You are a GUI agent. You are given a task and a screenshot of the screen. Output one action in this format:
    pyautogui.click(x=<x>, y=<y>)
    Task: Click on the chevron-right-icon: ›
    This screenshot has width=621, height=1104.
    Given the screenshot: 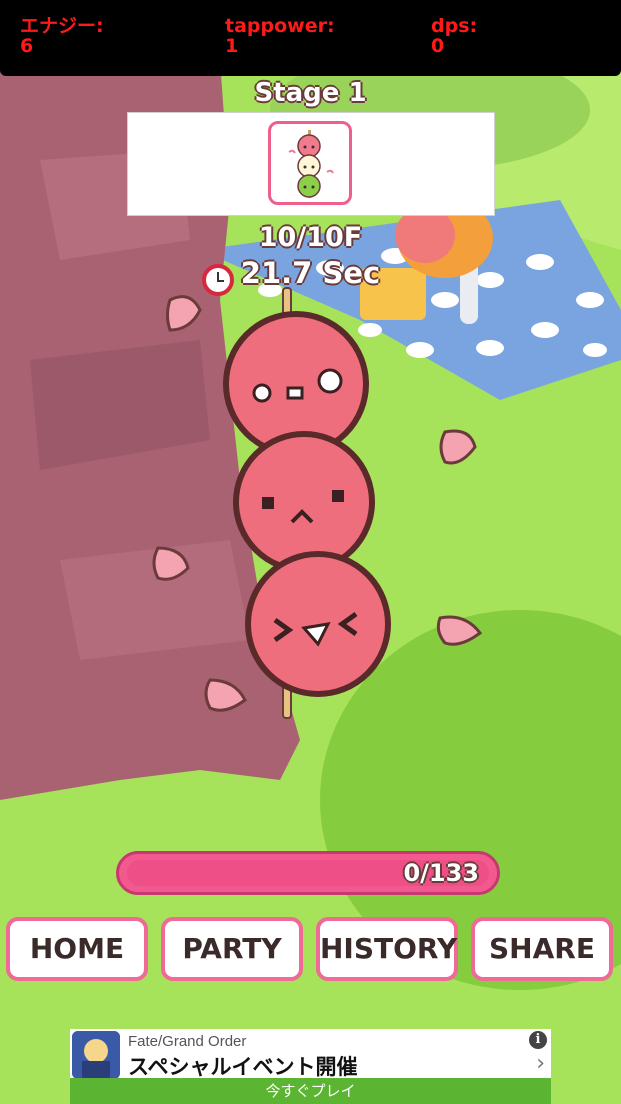 What is the action you would take?
    pyautogui.click(x=540, y=1063)
    